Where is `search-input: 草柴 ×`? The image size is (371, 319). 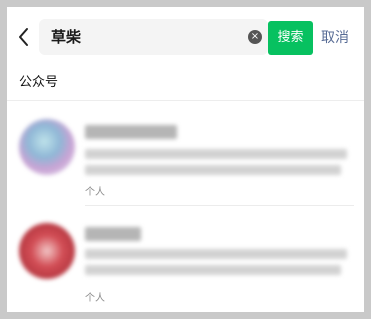 search-input: 草柴 × is located at coordinates (153, 37).